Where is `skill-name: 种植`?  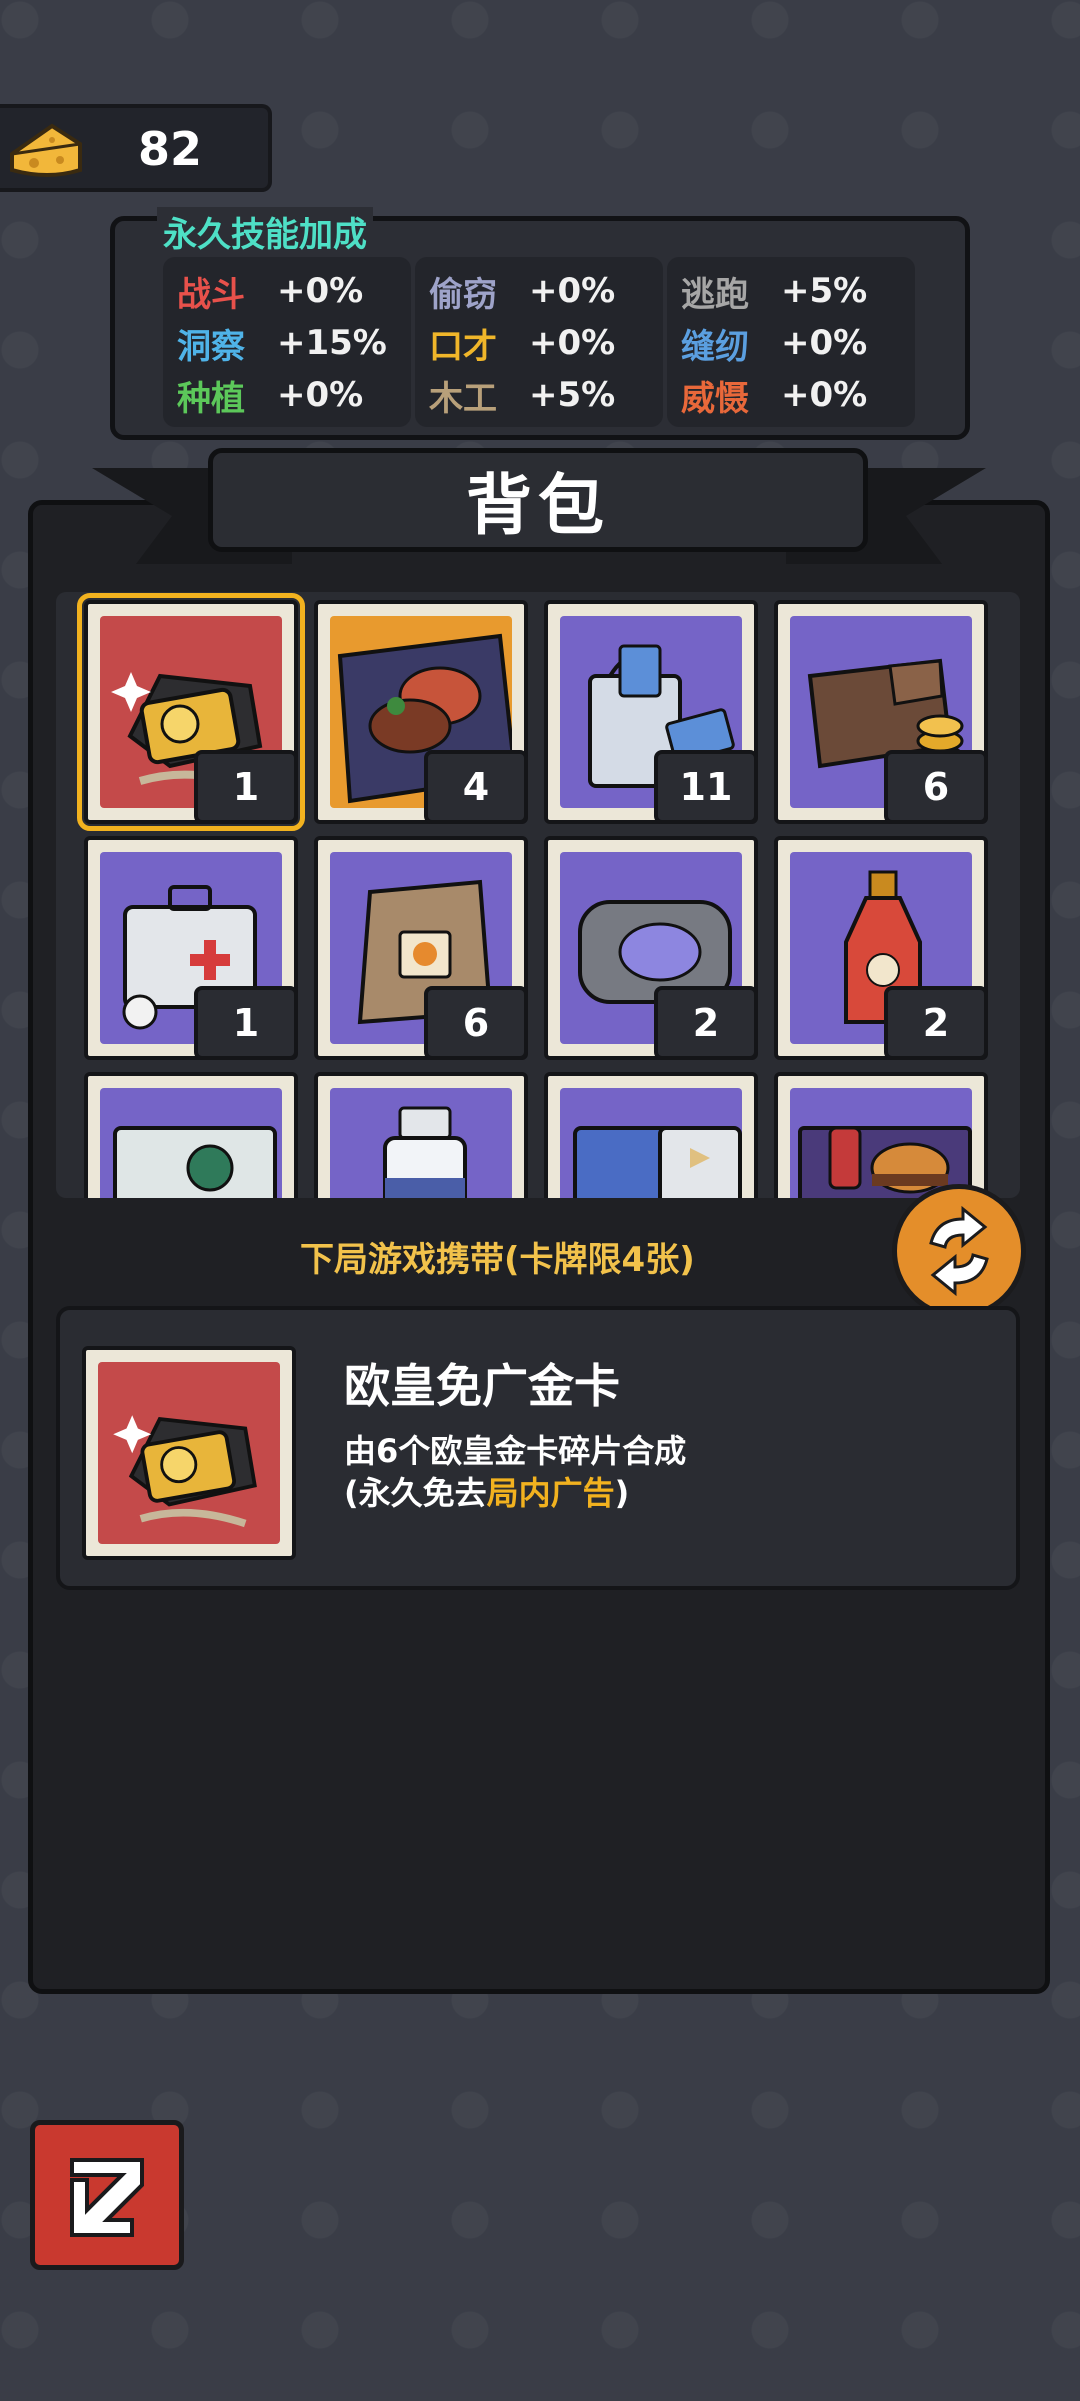 skill-name: 种植 is located at coordinates (211, 398).